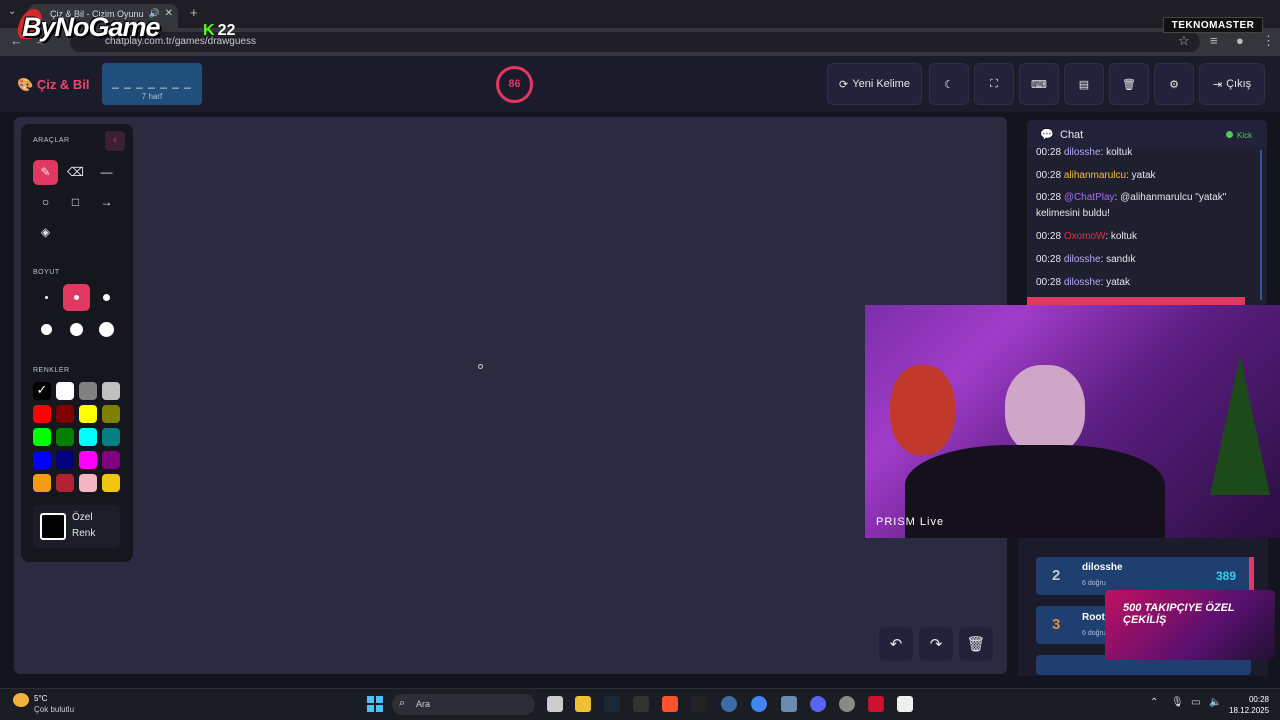  I want to click on color-swatch: ✓, so click(42, 391).